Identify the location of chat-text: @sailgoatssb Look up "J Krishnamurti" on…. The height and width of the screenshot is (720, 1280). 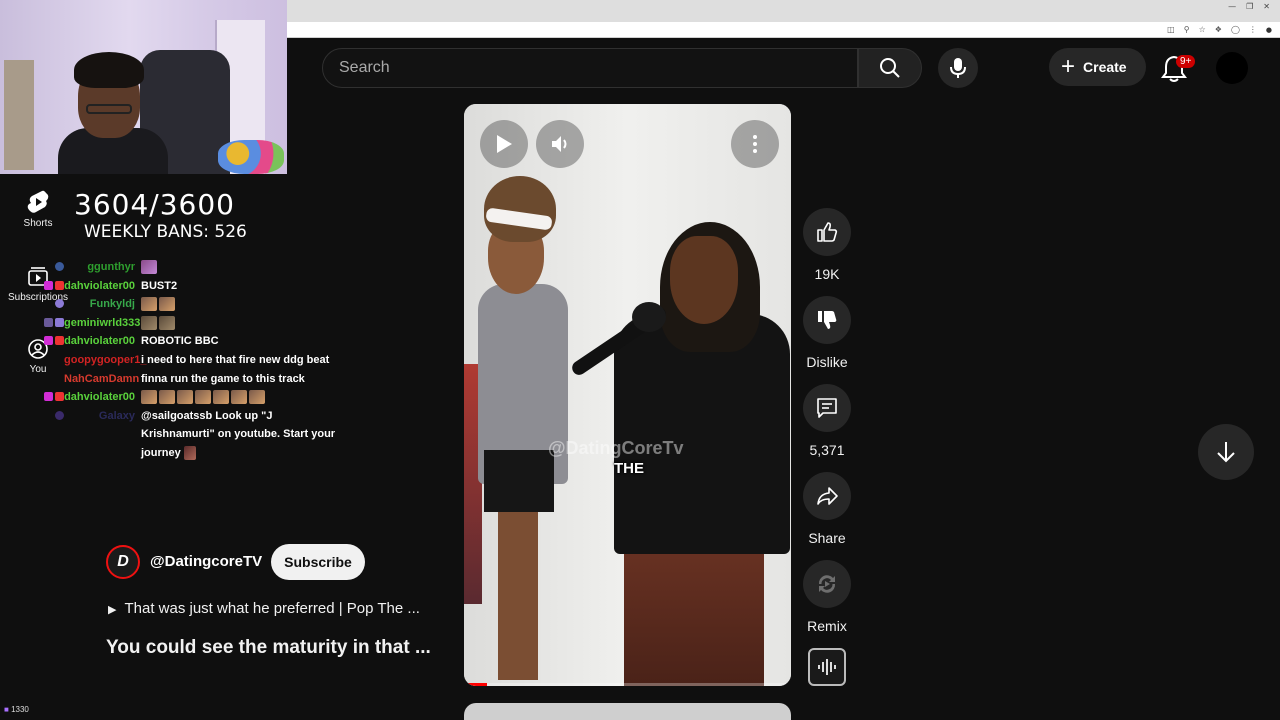
(238, 434).